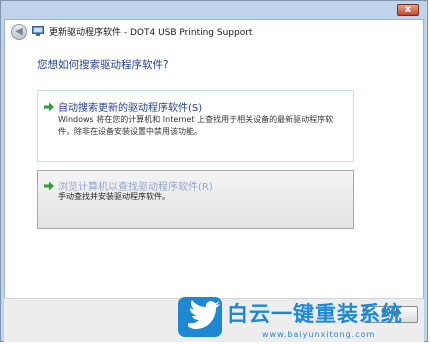  Describe the element at coordinates (315, 314) in the screenshot. I see `watermark-text: 白云一键重装系统` at that location.